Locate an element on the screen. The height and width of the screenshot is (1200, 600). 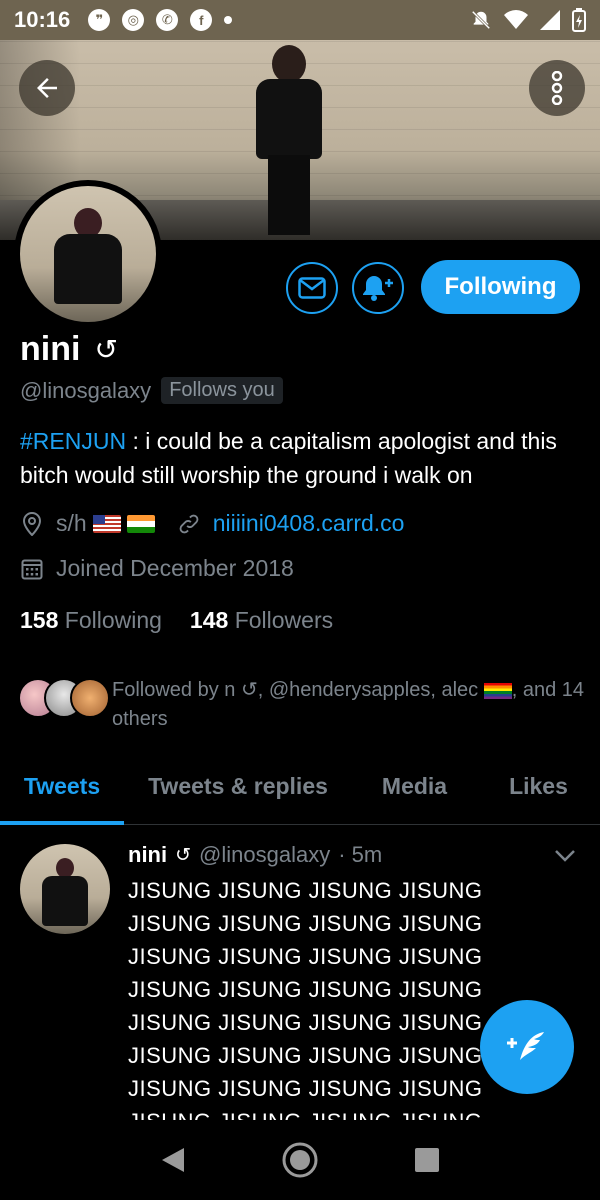
notification-icons: ❞ ◎ ✆ f is located at coordinates (160, 20).